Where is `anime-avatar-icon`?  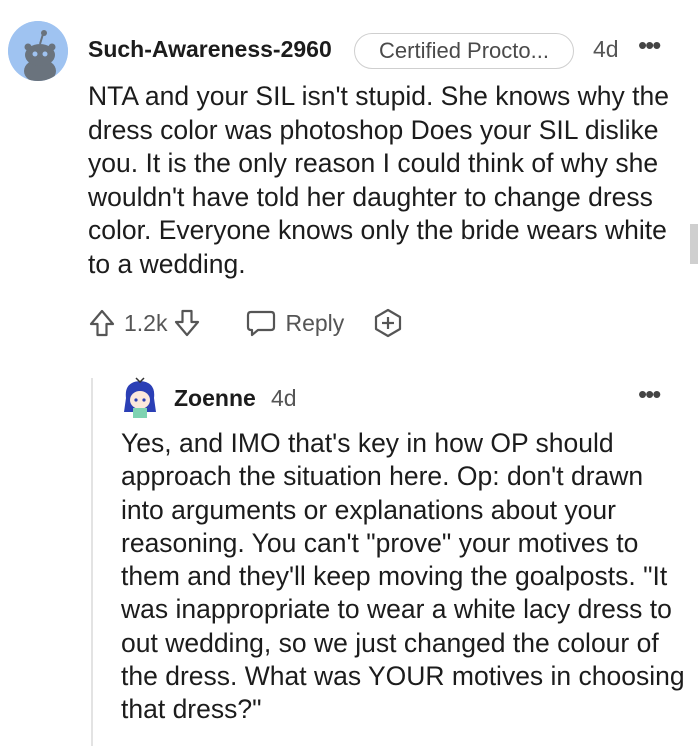
anime-avatar-icon is located at coordinates (140, 397).